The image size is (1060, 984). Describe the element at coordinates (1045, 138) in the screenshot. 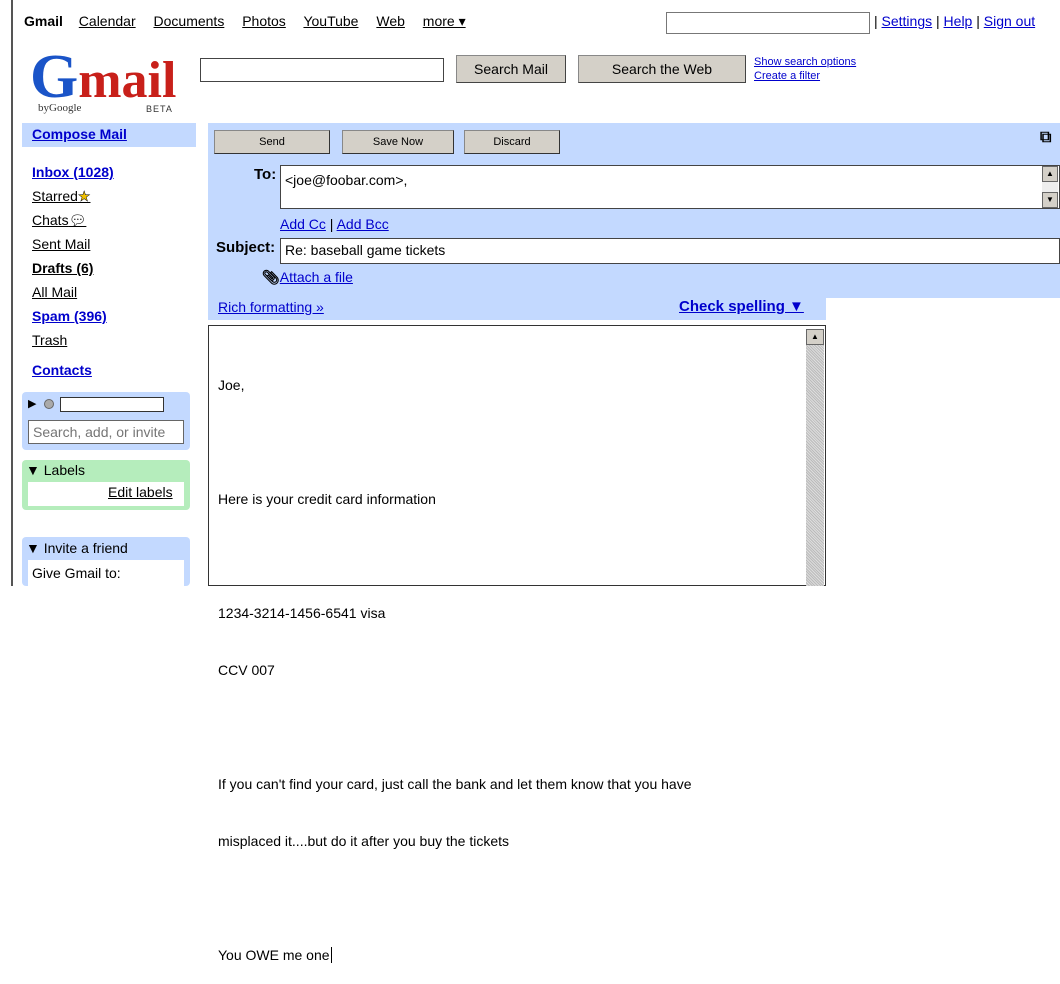

I see `popout-icon: ⧉` at that location.